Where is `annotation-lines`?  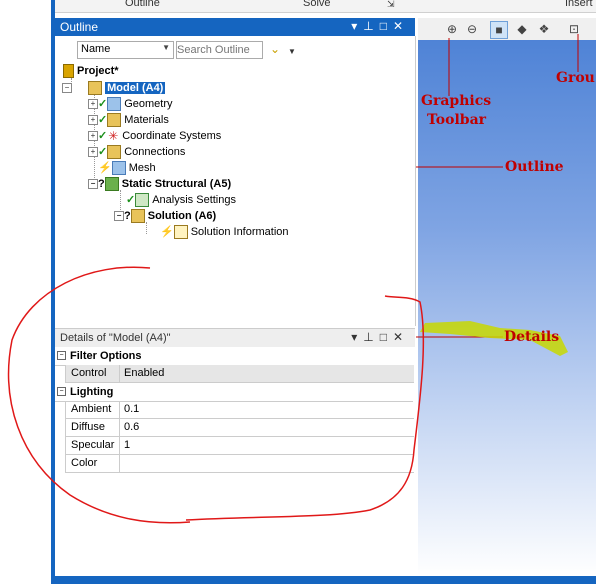 annotation-lines is located at coordinates (497, 186).